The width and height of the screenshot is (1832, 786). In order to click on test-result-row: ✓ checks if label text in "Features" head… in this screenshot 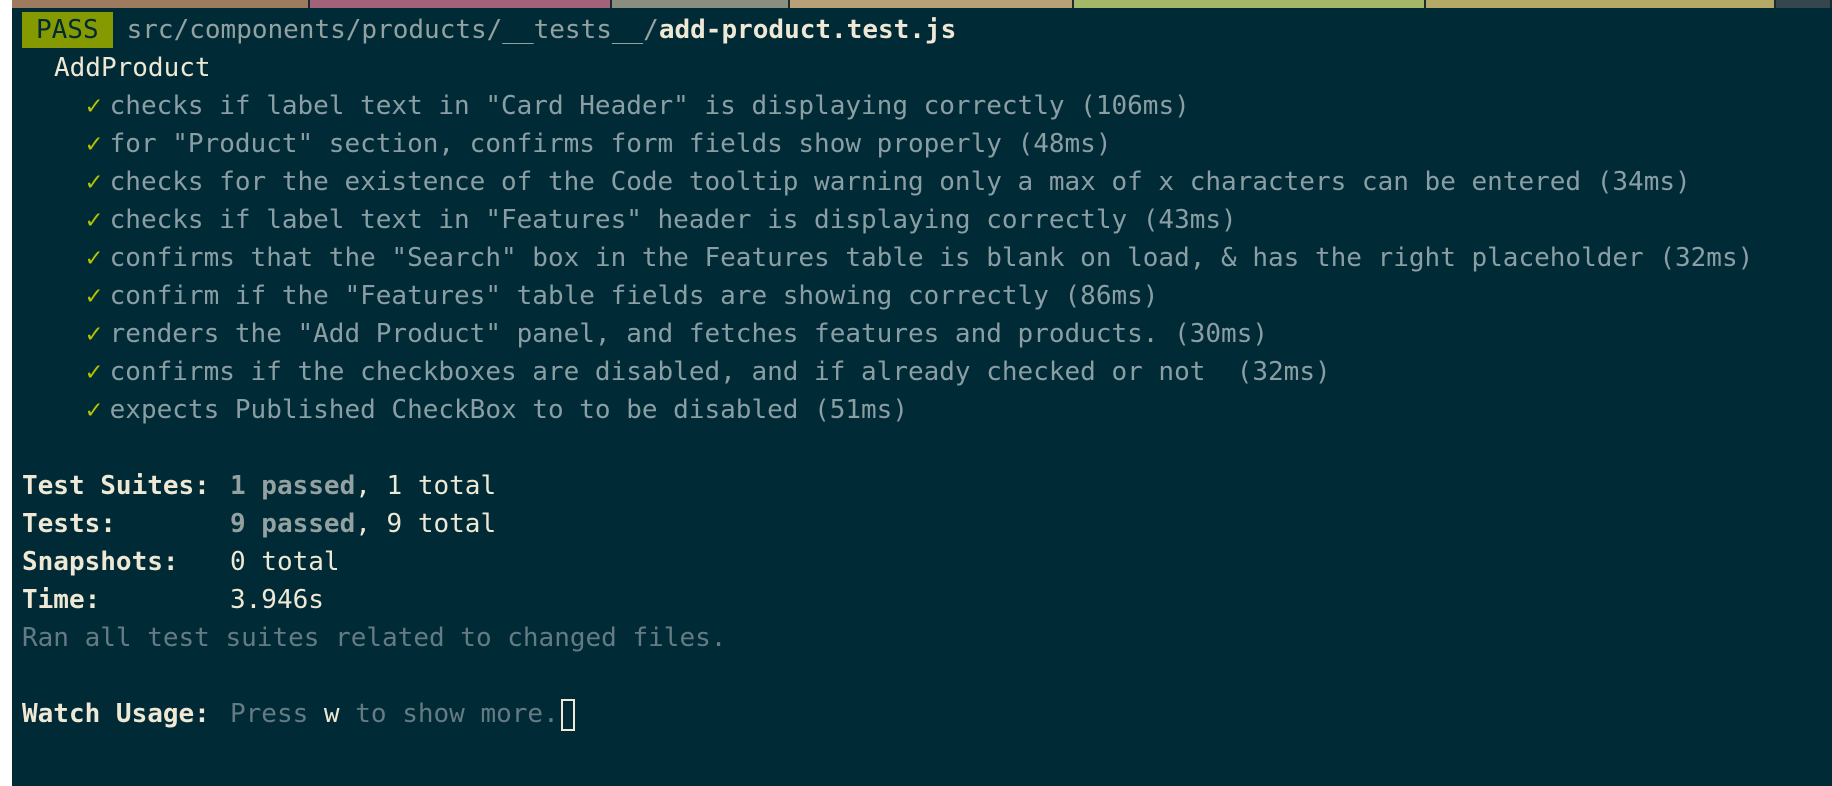, I will do `click(927, 220)`.